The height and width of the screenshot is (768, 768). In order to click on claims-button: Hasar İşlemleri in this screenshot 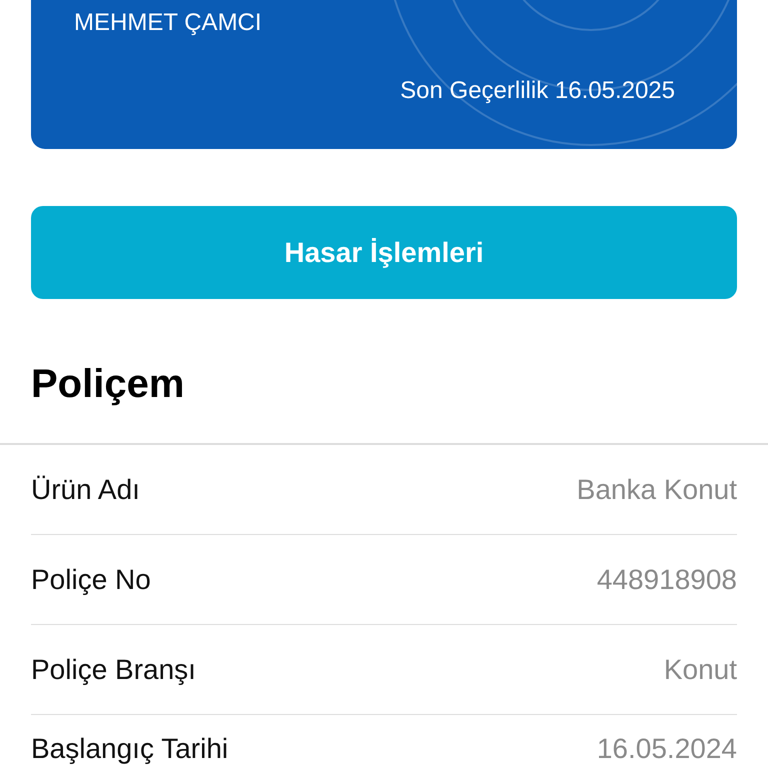, I will do `click(384, 252)`.